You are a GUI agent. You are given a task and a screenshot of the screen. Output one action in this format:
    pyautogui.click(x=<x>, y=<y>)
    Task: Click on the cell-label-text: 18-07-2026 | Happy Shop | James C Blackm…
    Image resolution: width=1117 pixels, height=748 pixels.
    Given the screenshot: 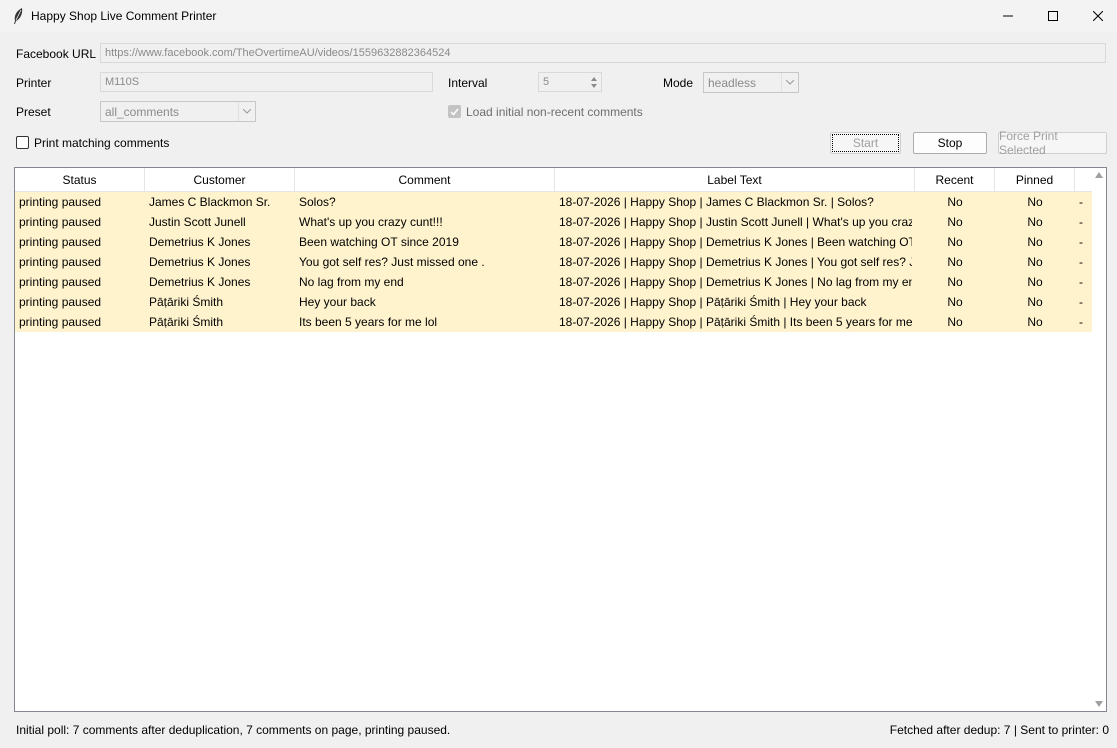 What is the action you would take?
    pyautogui.click(x=716, y=202)
    